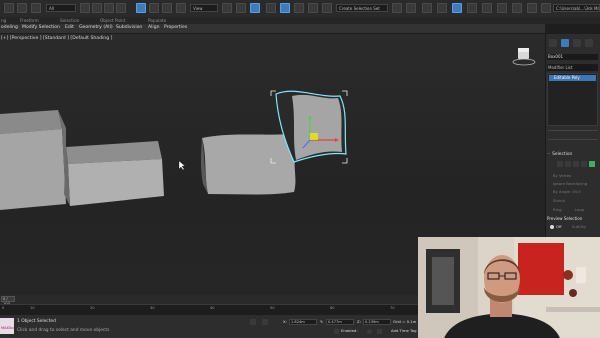 The width and height of the screenshot is (600, 338). Describe the element at coordinates (524, 57) in the screenshot. I see `viewcube-icon` at that location.